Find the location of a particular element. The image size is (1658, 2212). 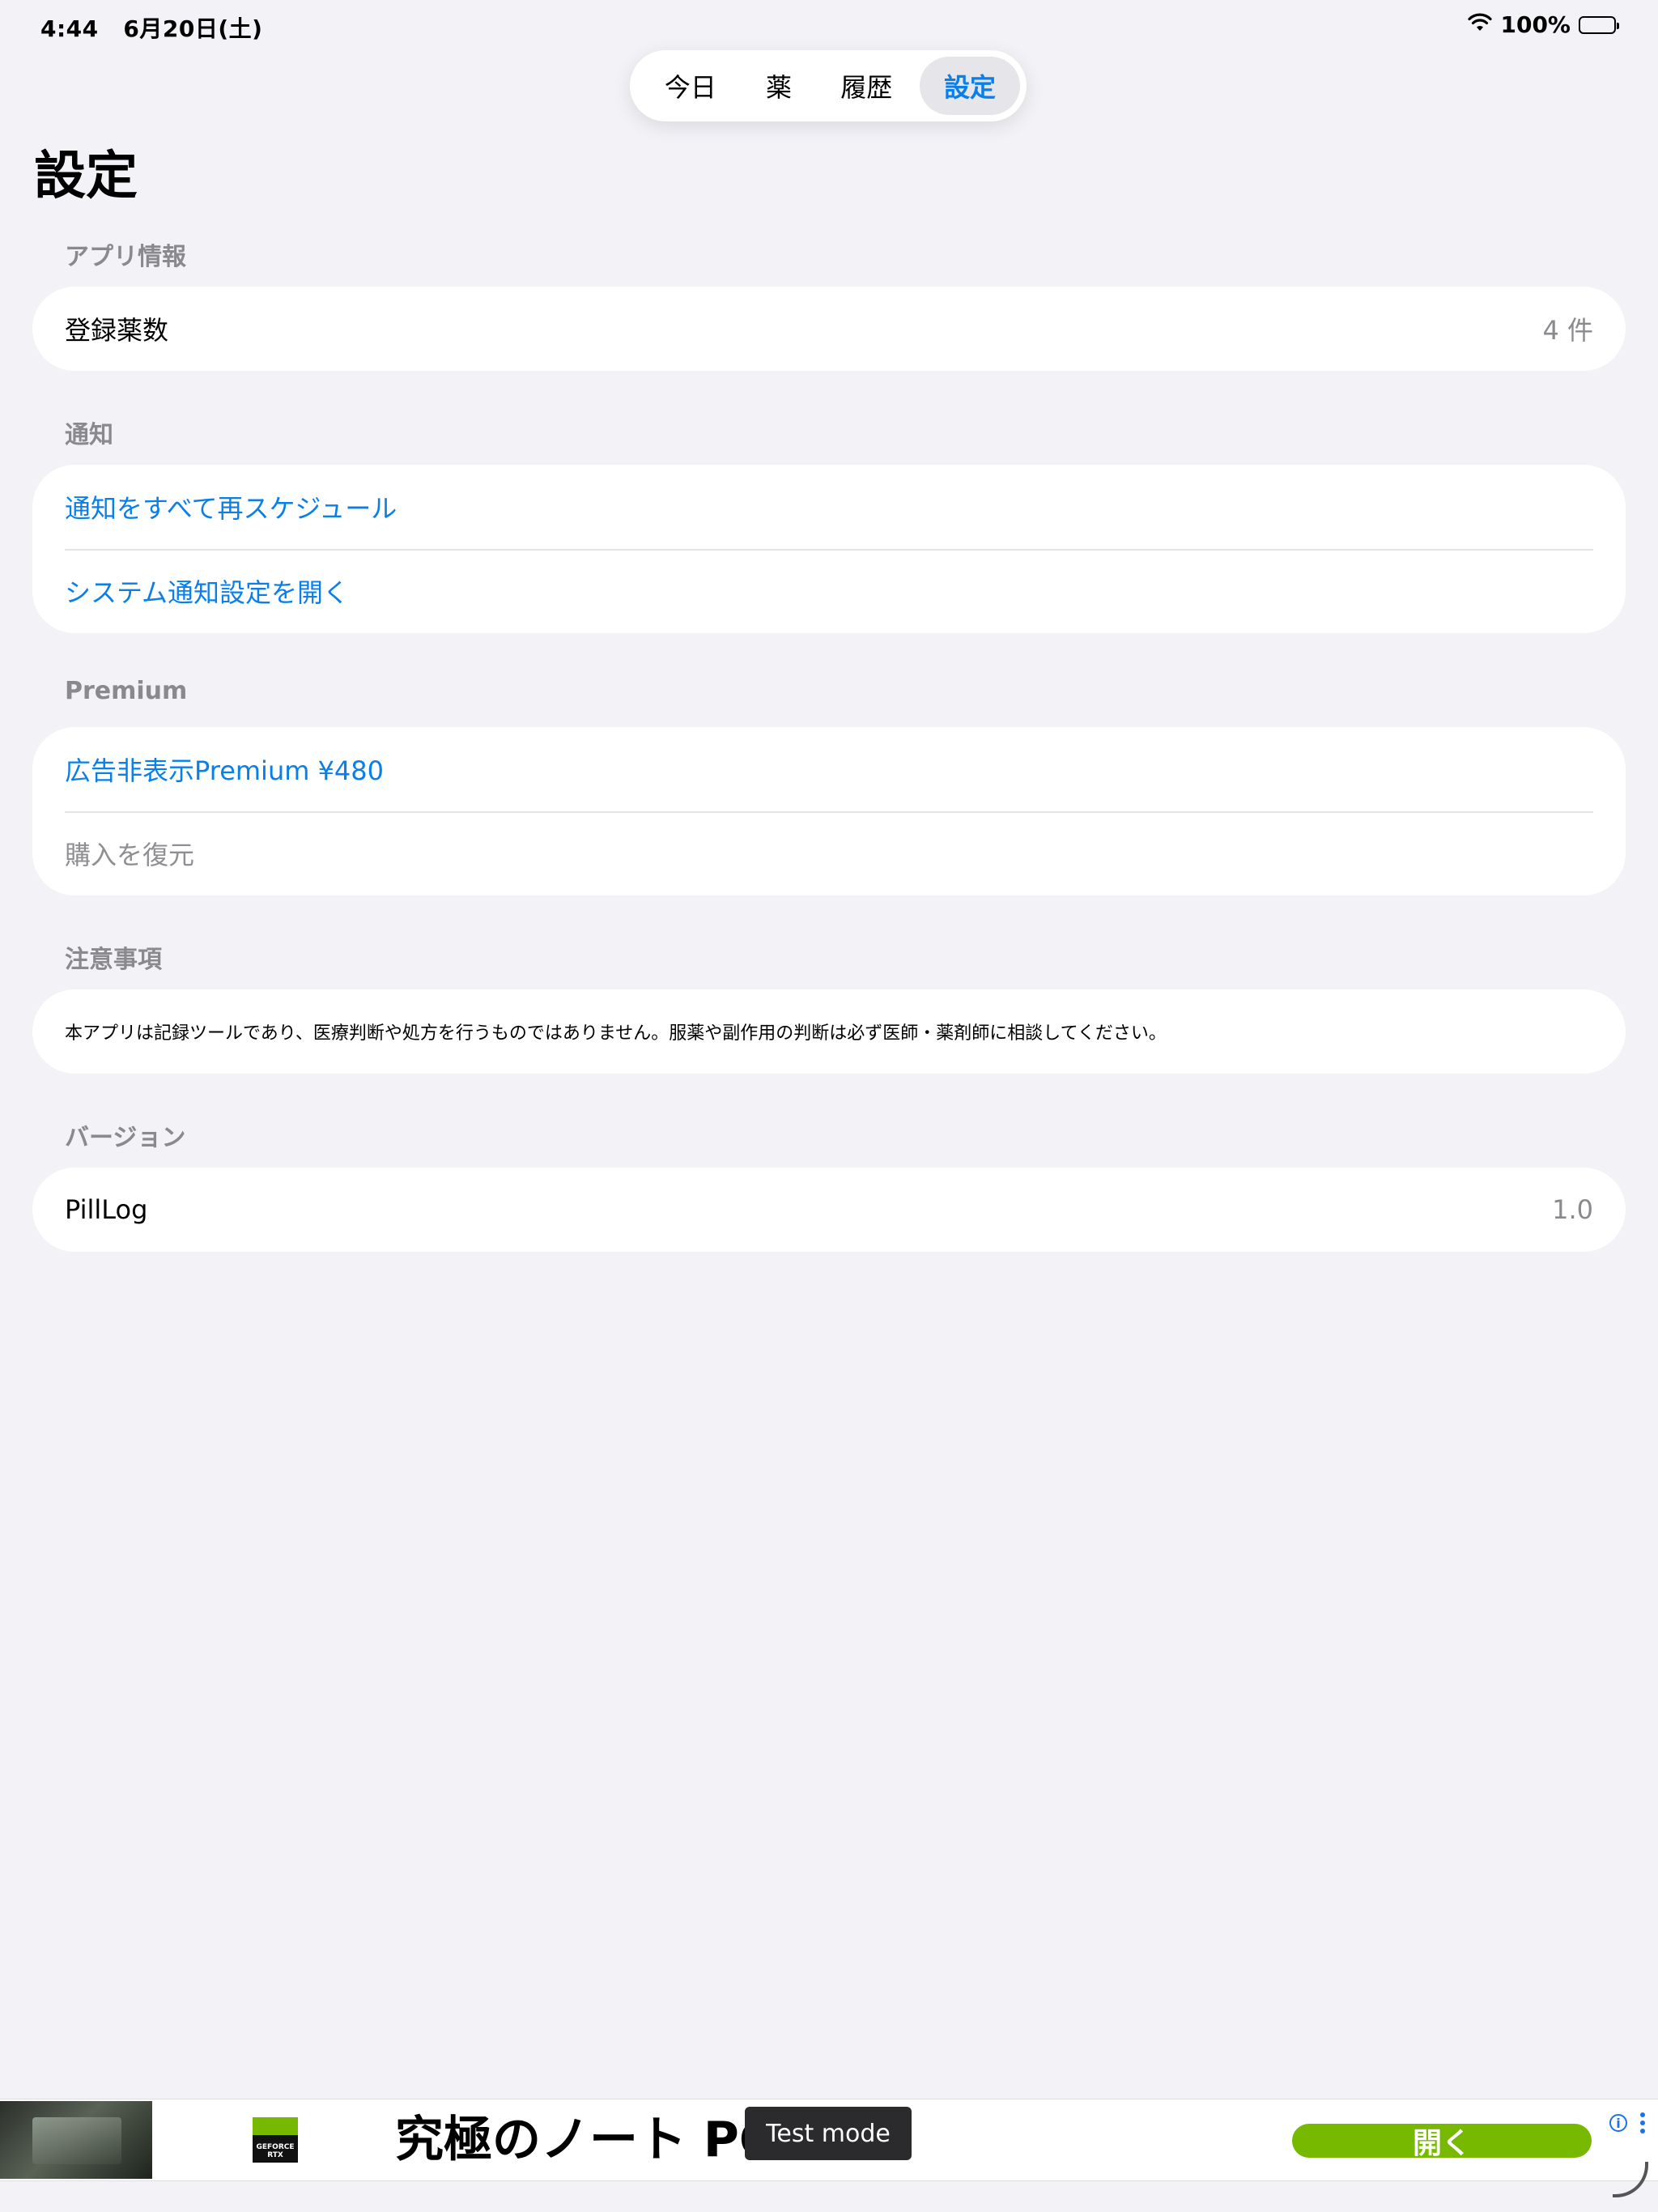

top-tab-bar: 今日 薬 履歴 設定 is located at coordinates (828, 86).